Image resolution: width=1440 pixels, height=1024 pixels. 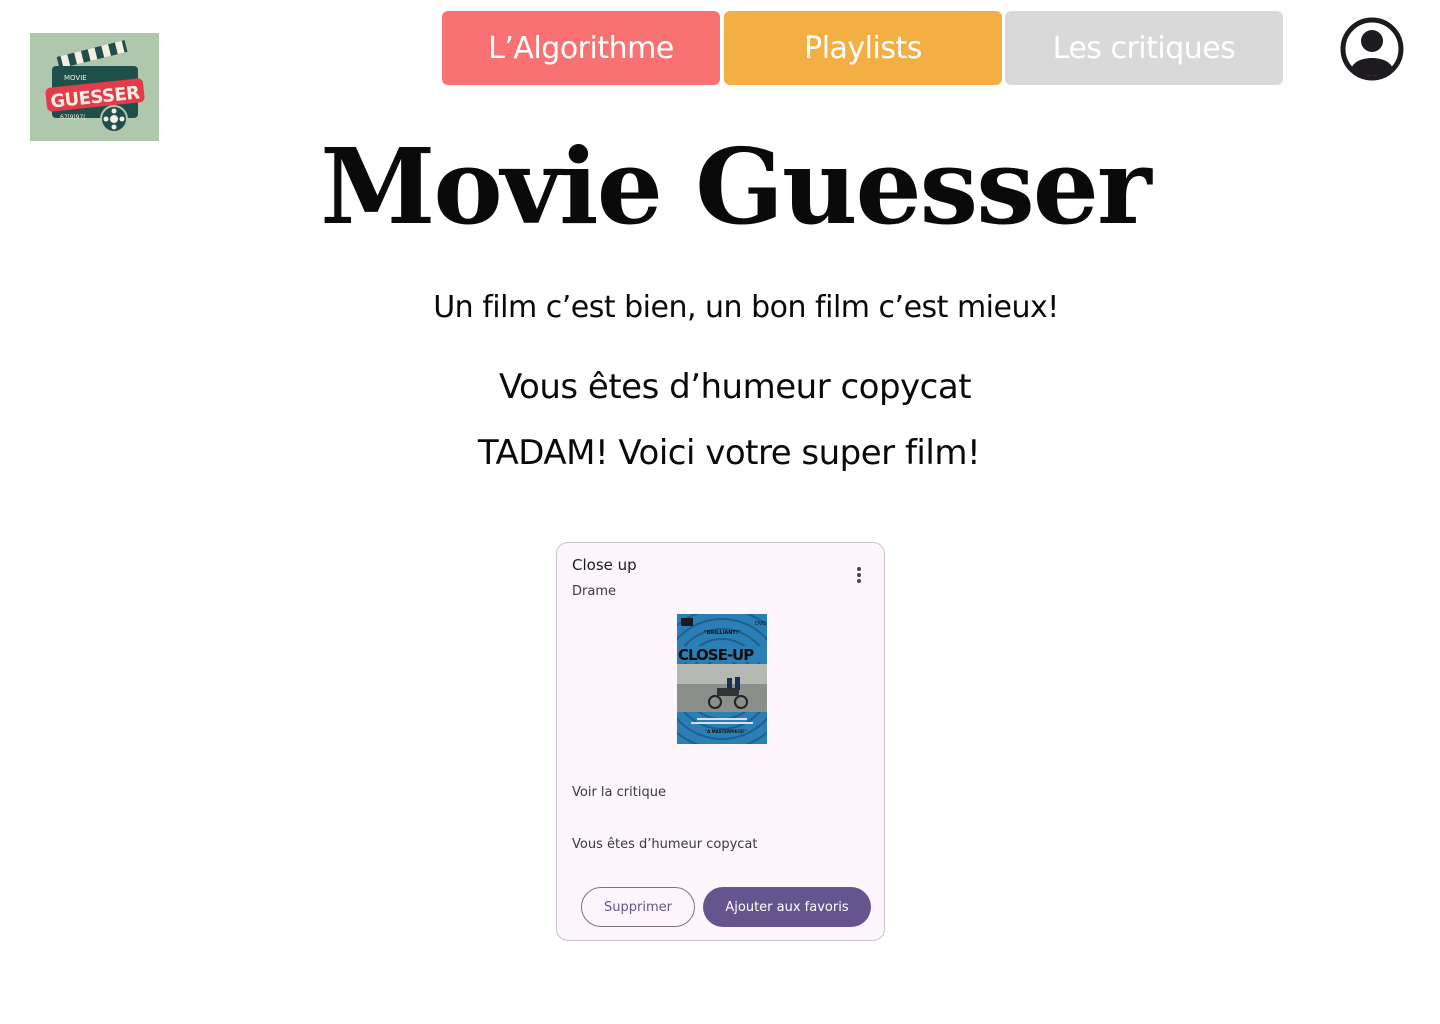 I want to click on nav-playlists-button: Playlists, so click(x=863, y=48).